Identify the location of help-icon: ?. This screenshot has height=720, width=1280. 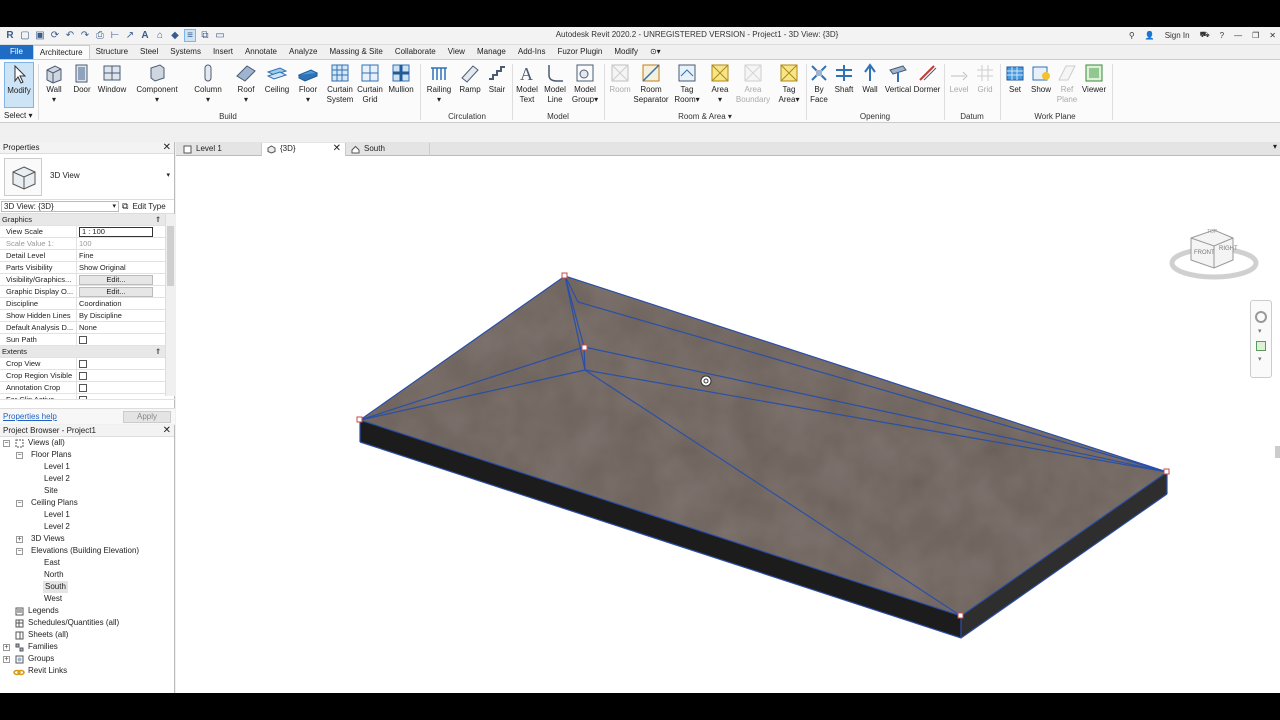
(1222, 35).